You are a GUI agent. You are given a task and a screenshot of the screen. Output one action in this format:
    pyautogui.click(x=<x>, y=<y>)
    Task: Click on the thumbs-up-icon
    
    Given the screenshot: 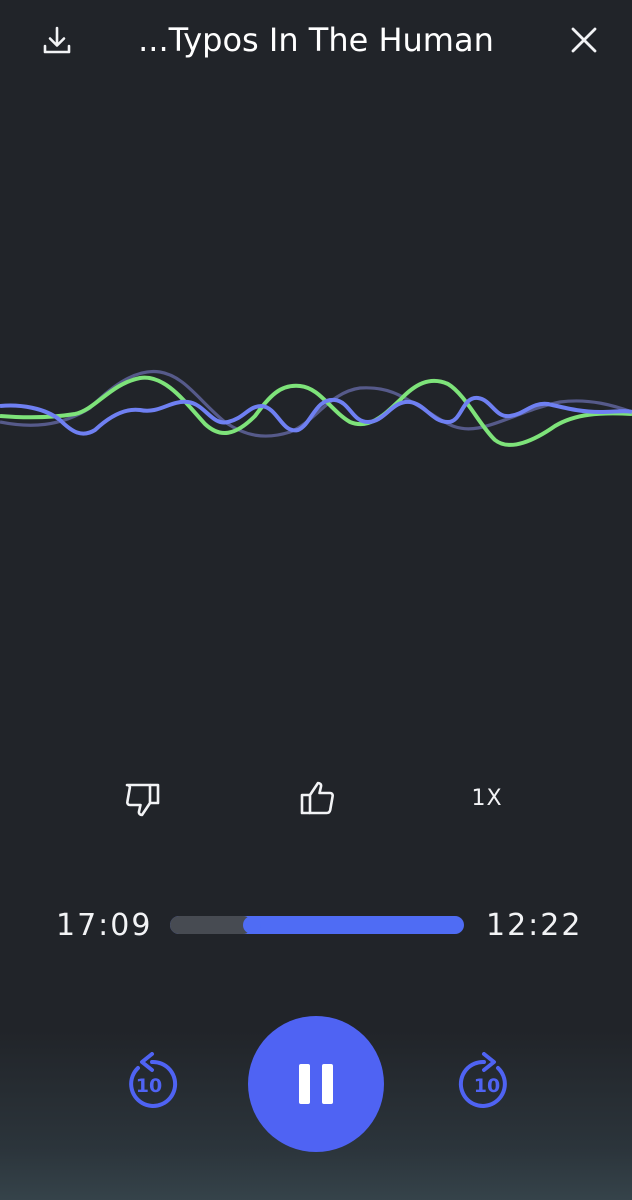 What is the action you would take?
    pyautogui.click(x=317, y=798)
    